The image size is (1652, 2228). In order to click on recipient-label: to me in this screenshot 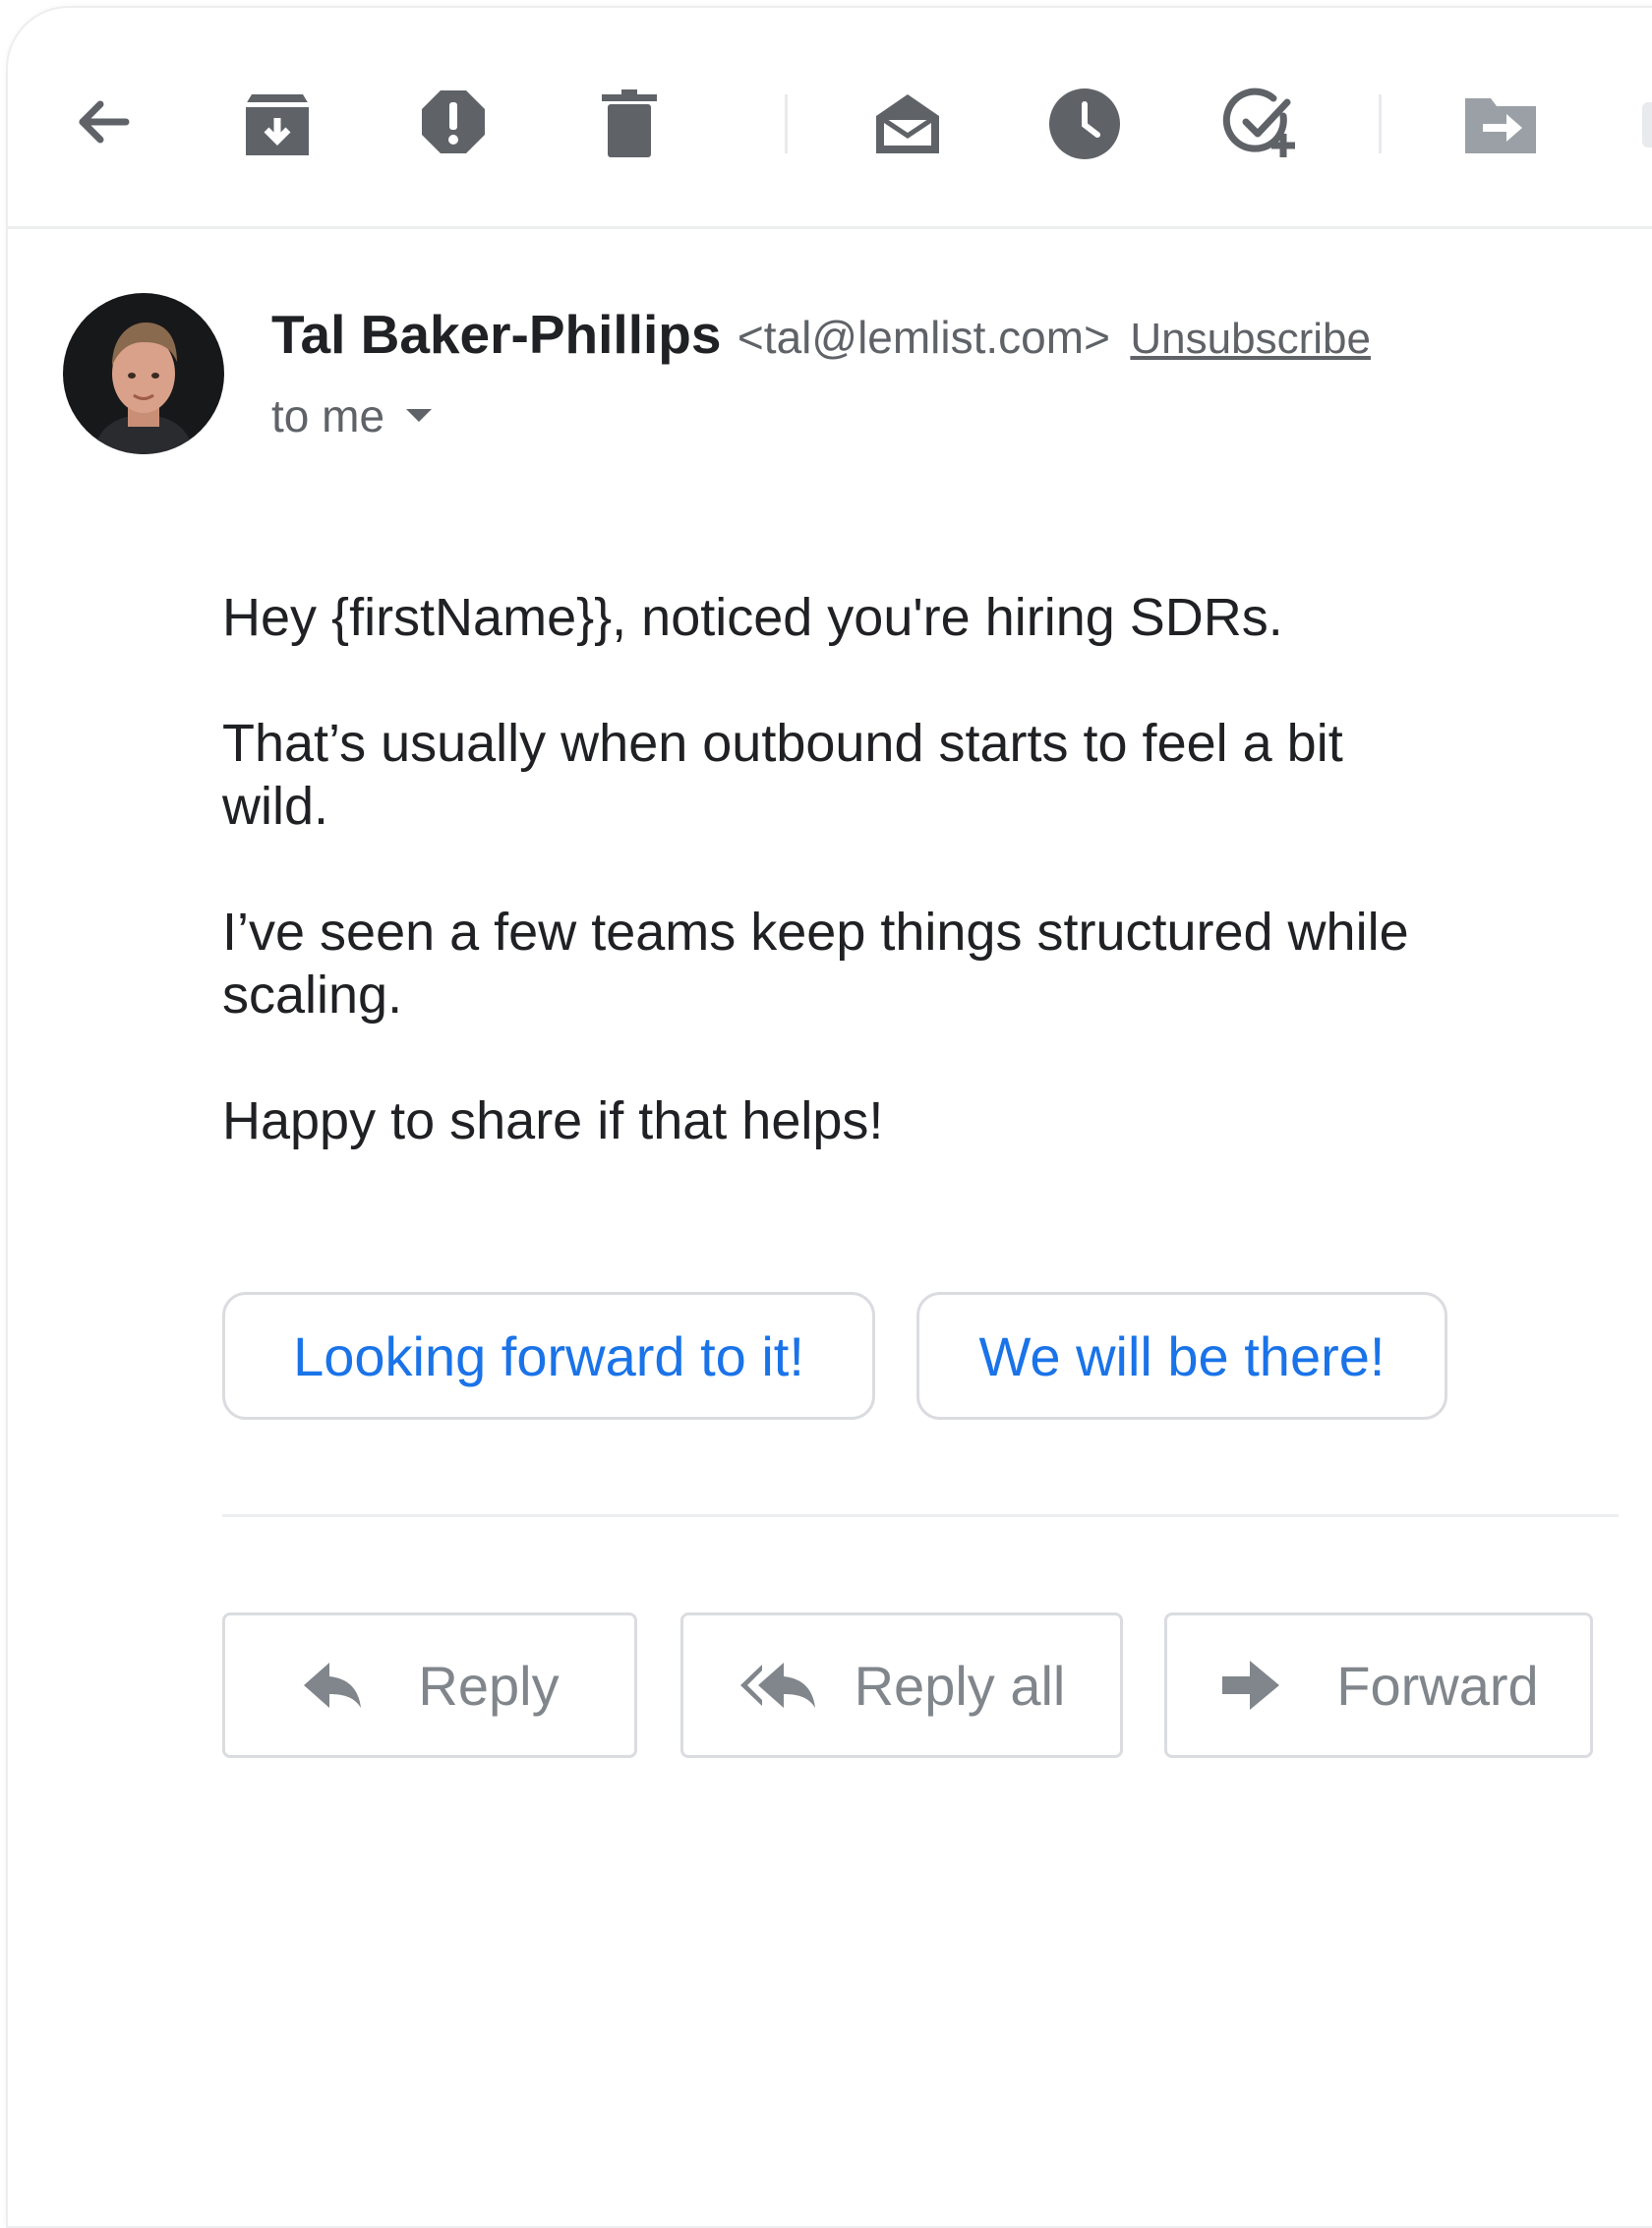, I will do `click(328, 415)`.